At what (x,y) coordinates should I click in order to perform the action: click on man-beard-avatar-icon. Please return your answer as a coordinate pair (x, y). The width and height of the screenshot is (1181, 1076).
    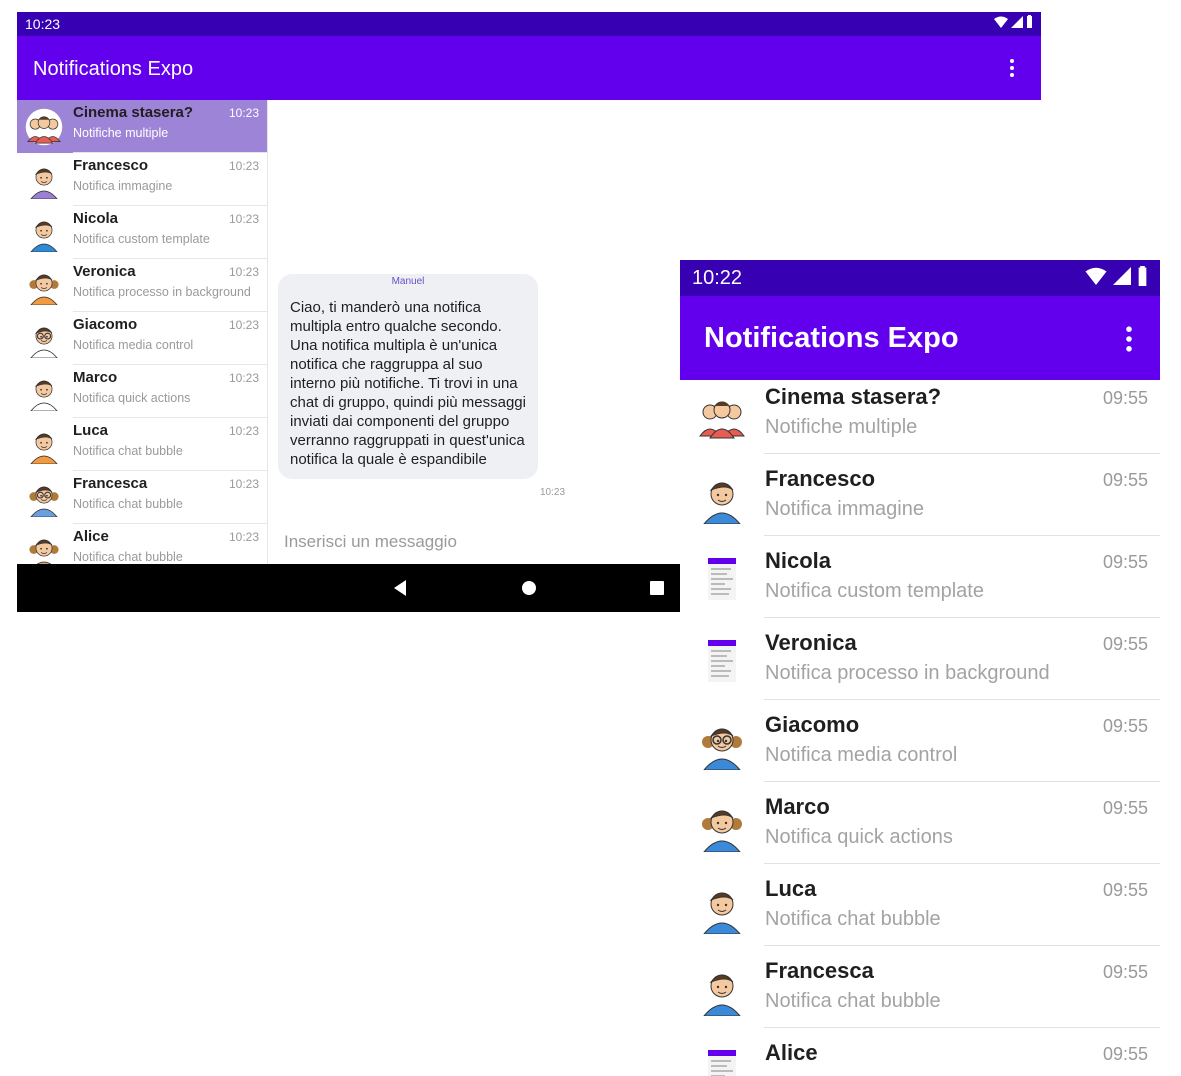
    Looking at the image, I should click on (722, 990).